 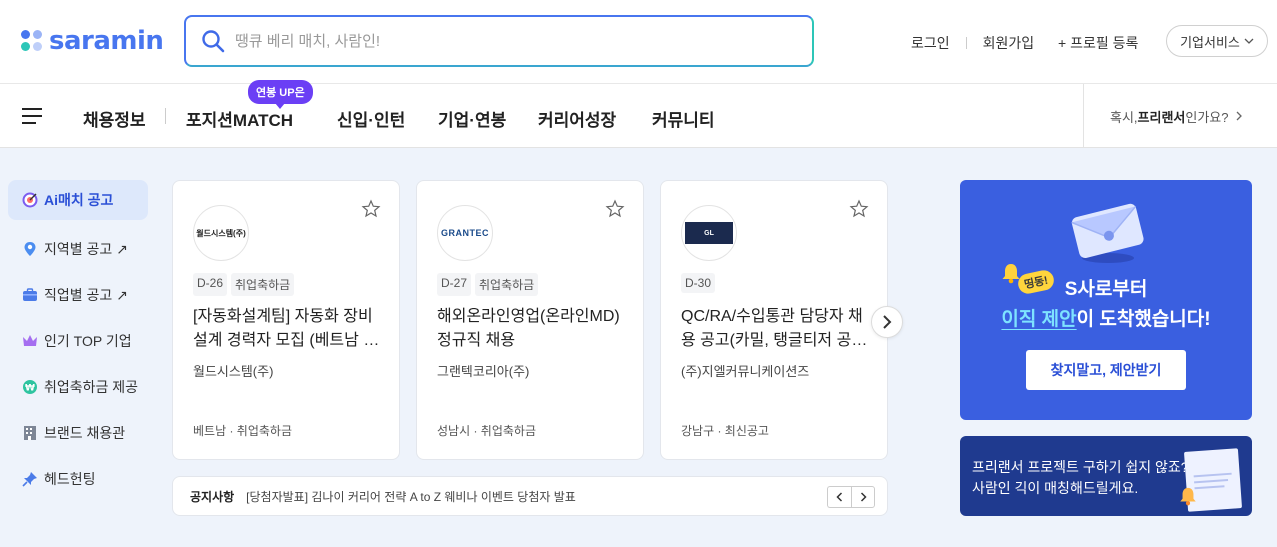 I want to click on company-name: 그랜텍코리아(주), so click(x=483, y=370).